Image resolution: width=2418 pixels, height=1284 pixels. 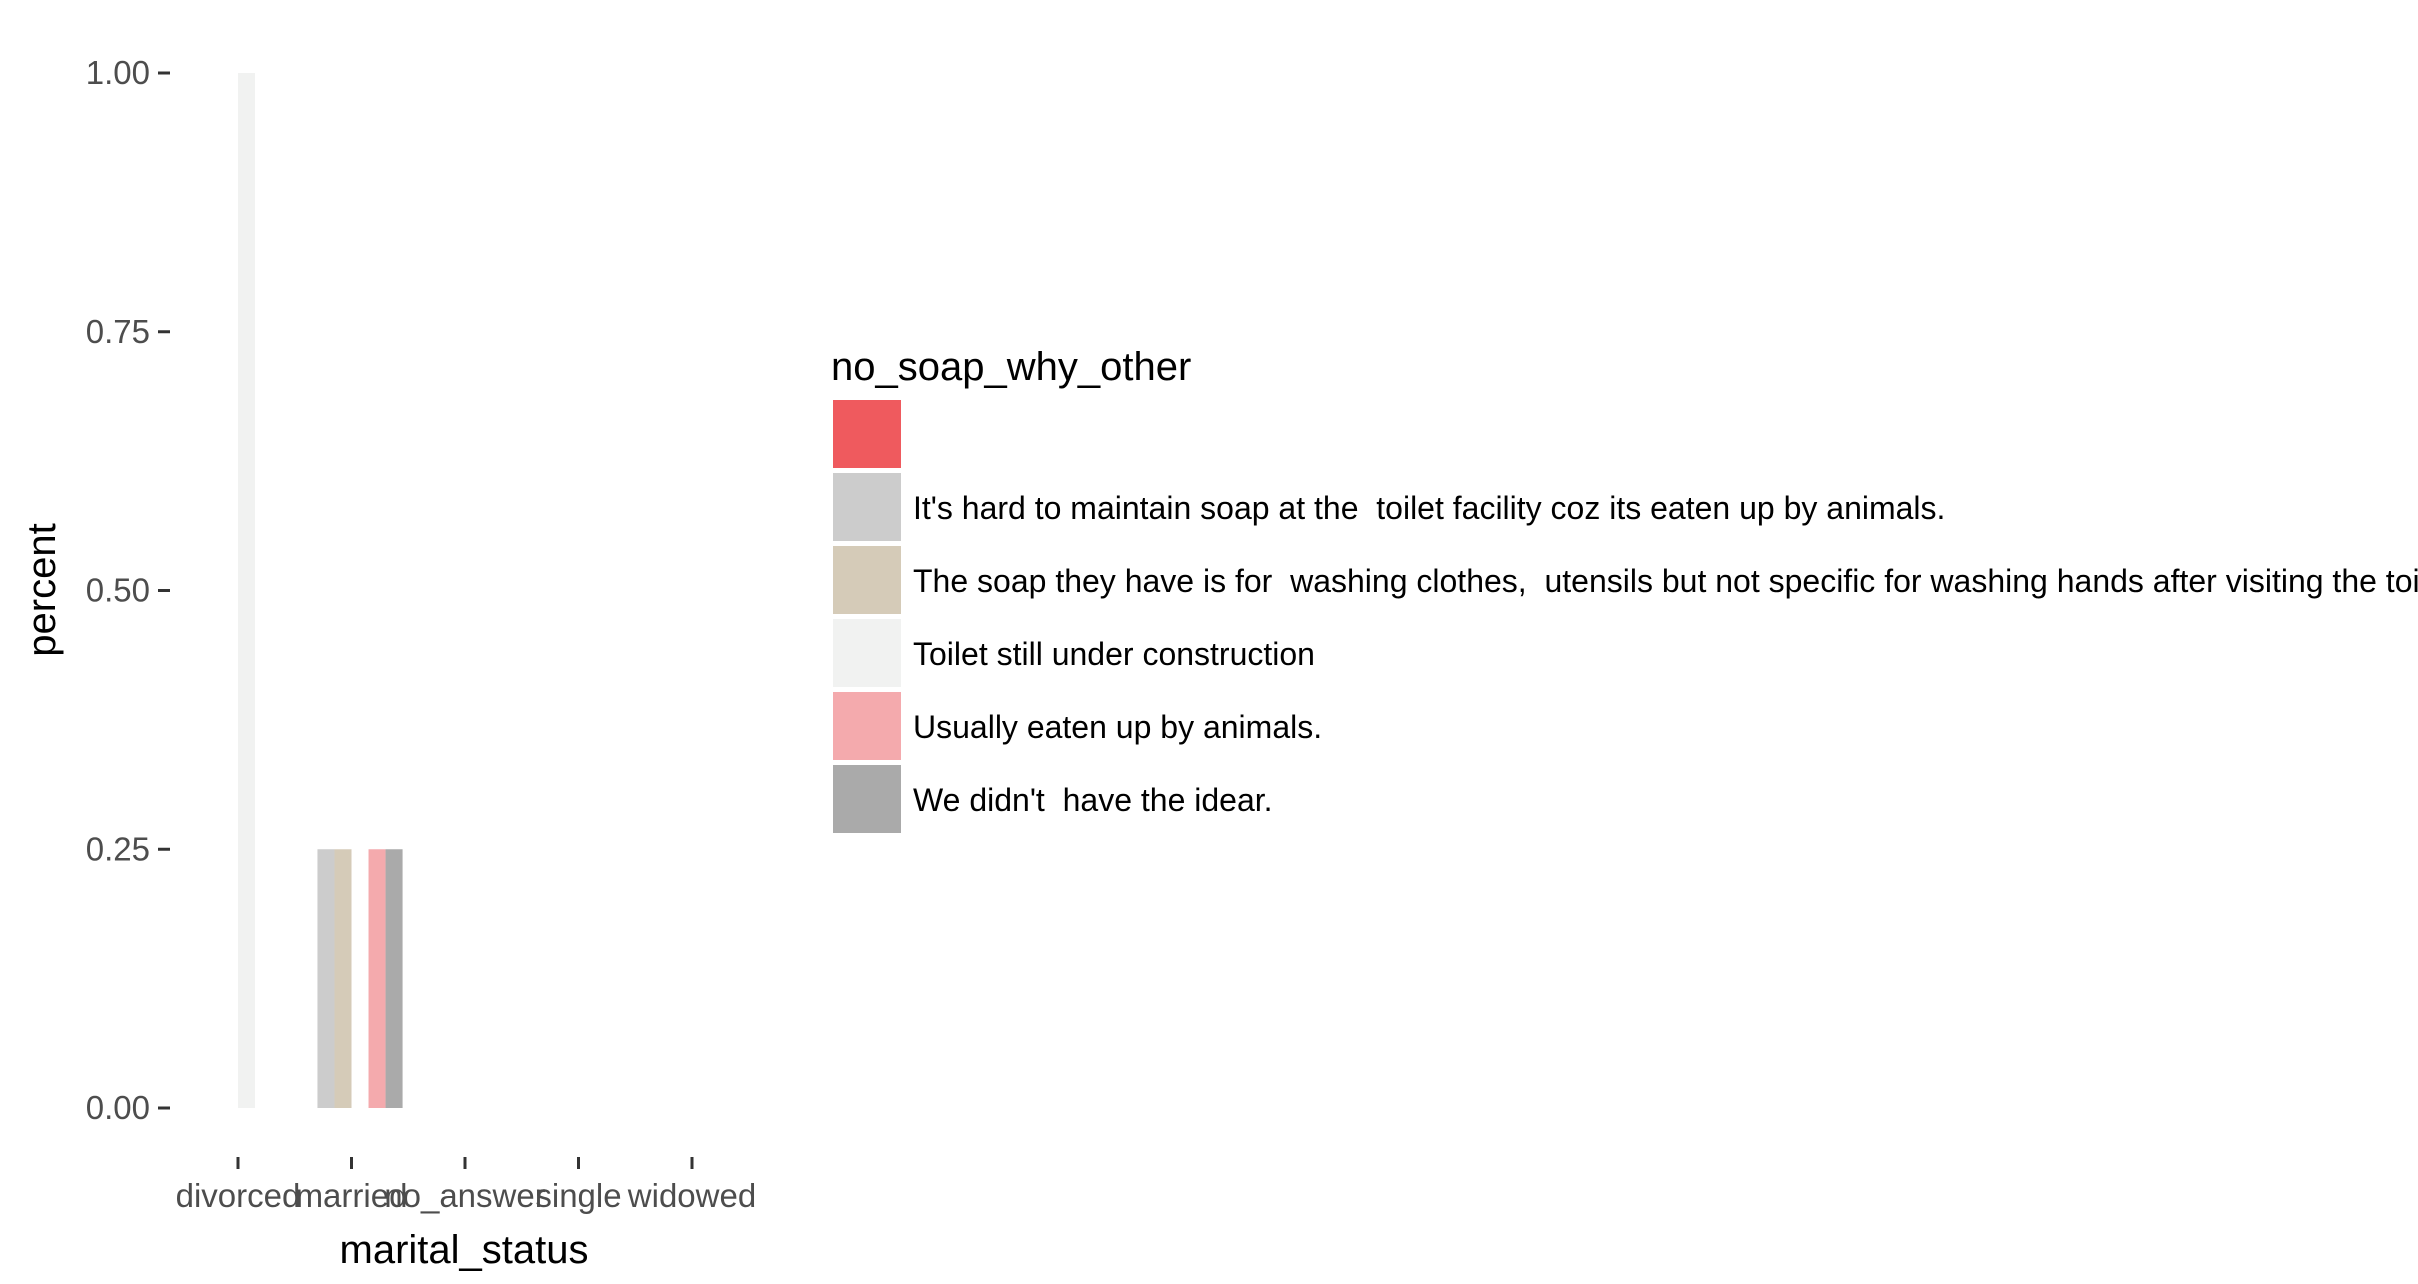 I want to click on x-tick-label: divorced, so click(x=238, y=1195).